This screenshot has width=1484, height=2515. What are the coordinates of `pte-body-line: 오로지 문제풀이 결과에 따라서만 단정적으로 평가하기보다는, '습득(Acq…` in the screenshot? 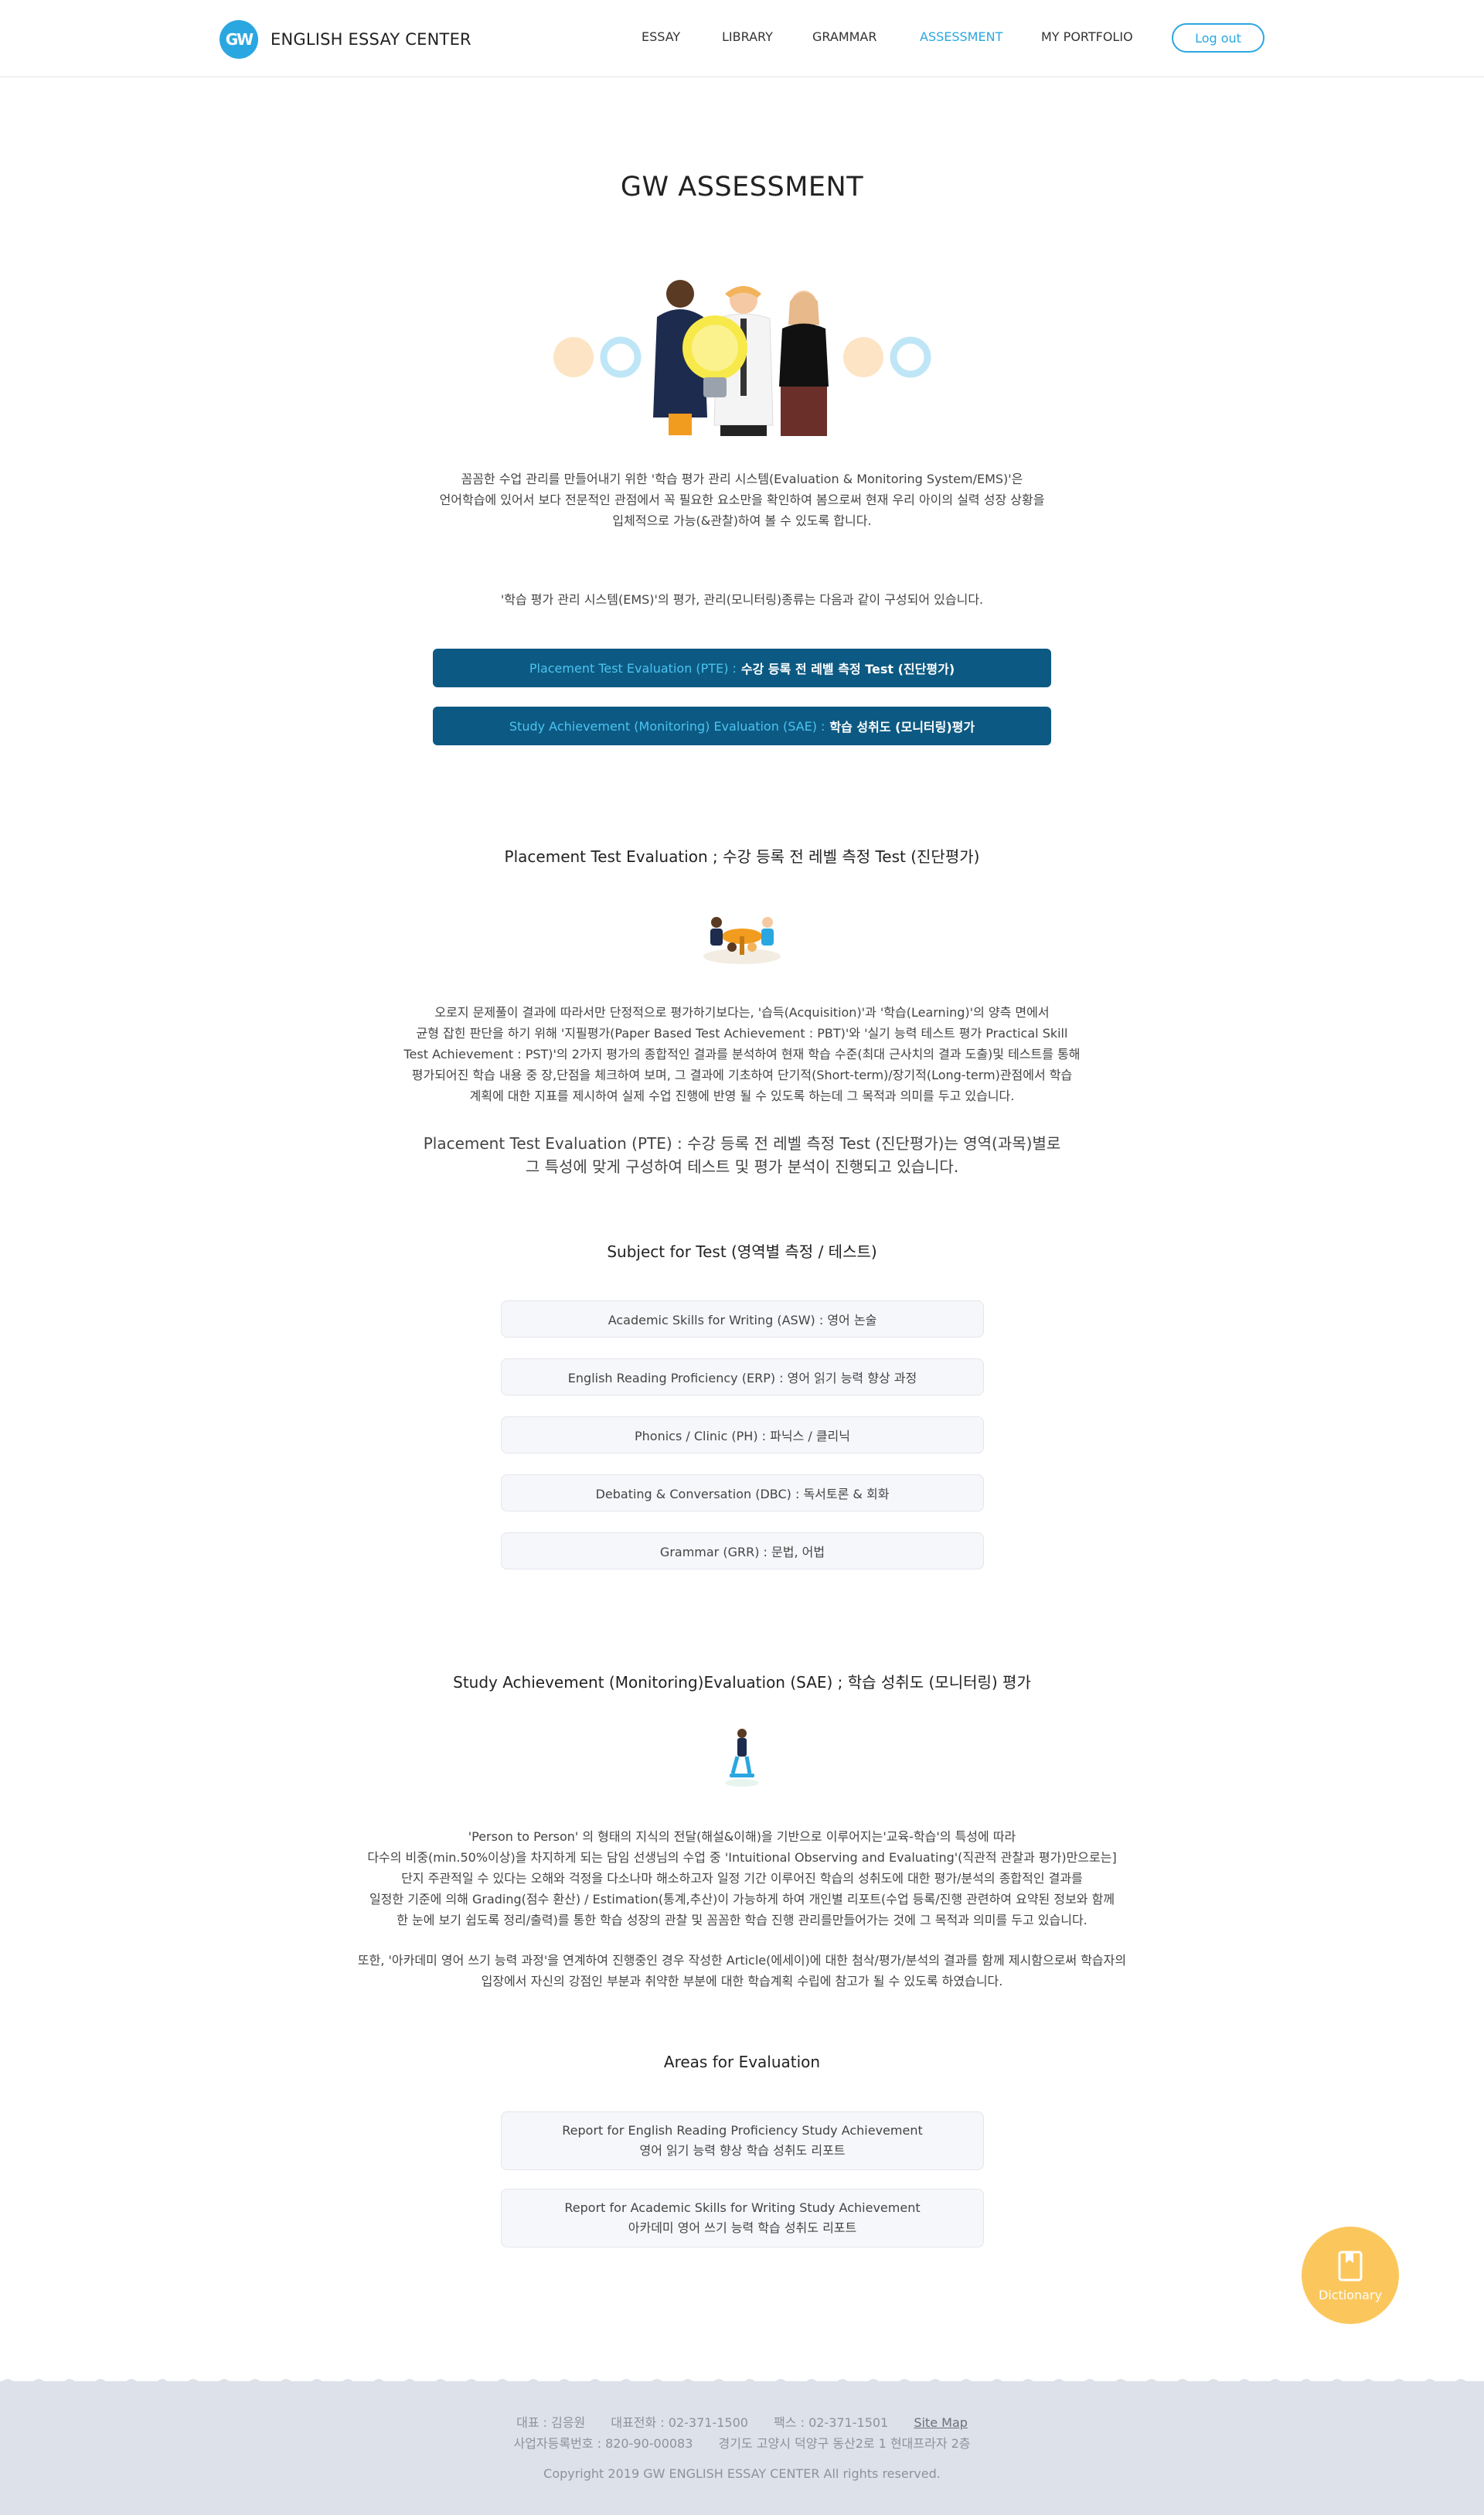 It's located at (742, 1012).